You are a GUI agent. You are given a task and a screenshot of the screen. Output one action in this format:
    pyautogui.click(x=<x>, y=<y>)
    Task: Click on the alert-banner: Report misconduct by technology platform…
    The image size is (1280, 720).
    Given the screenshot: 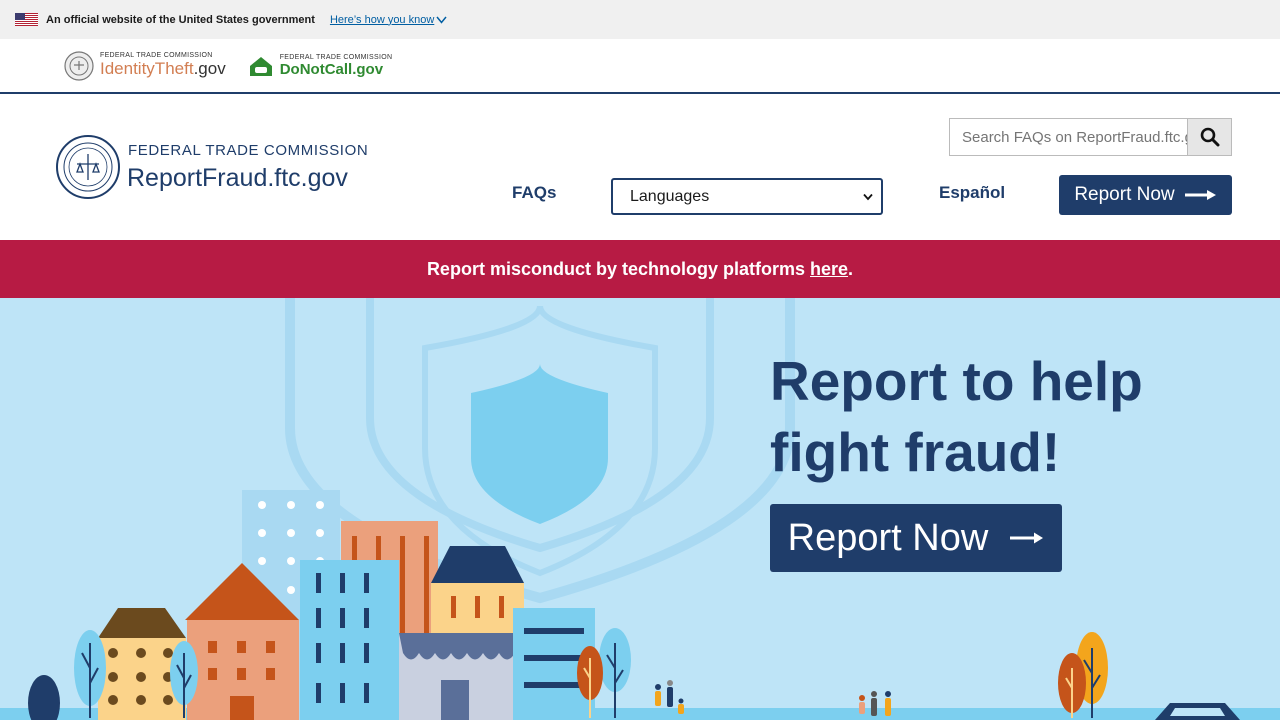 What is the action you would take?
    pyautogui.click(x=640, y=269)
    